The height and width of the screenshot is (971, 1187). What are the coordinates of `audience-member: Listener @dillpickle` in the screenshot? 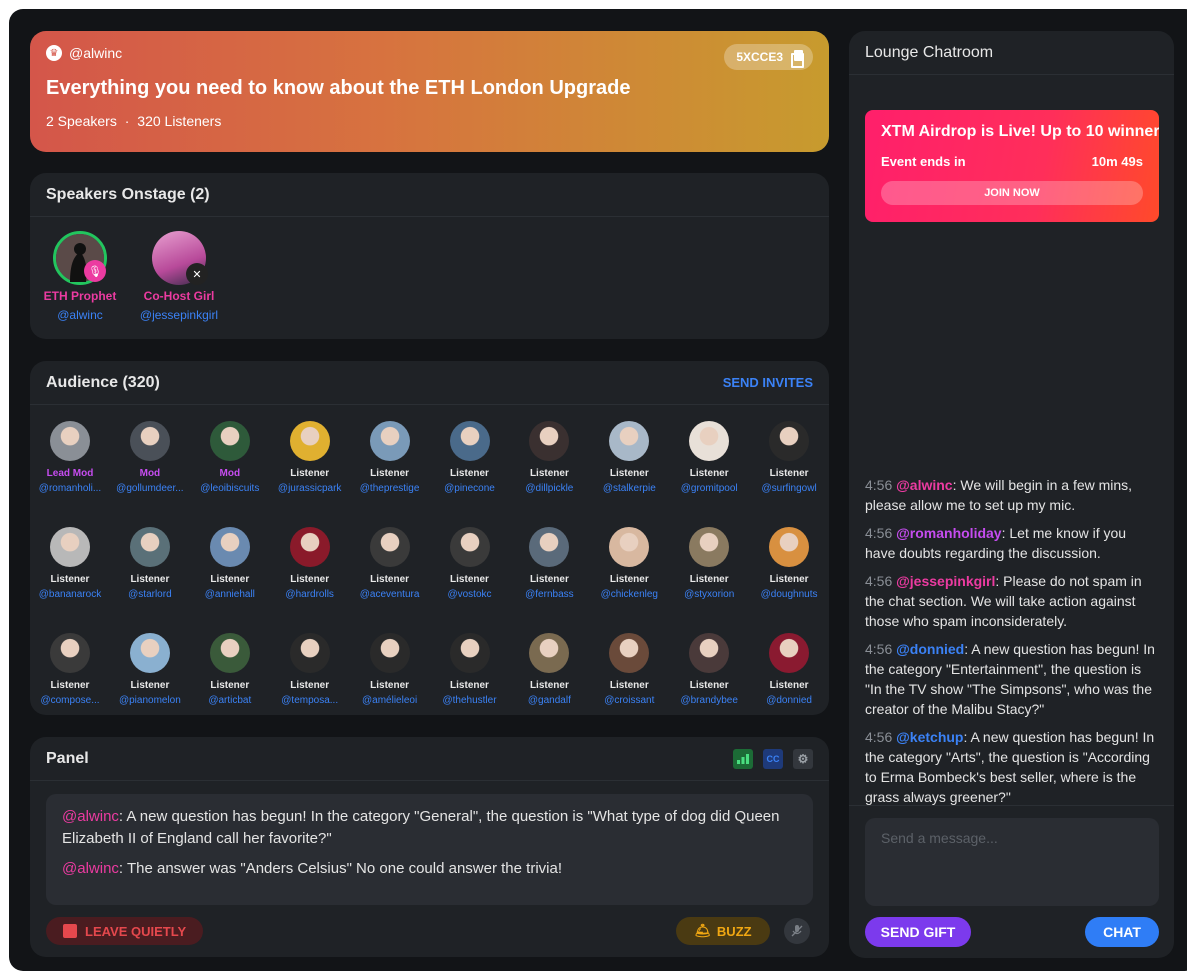 It's located at (549, 457).